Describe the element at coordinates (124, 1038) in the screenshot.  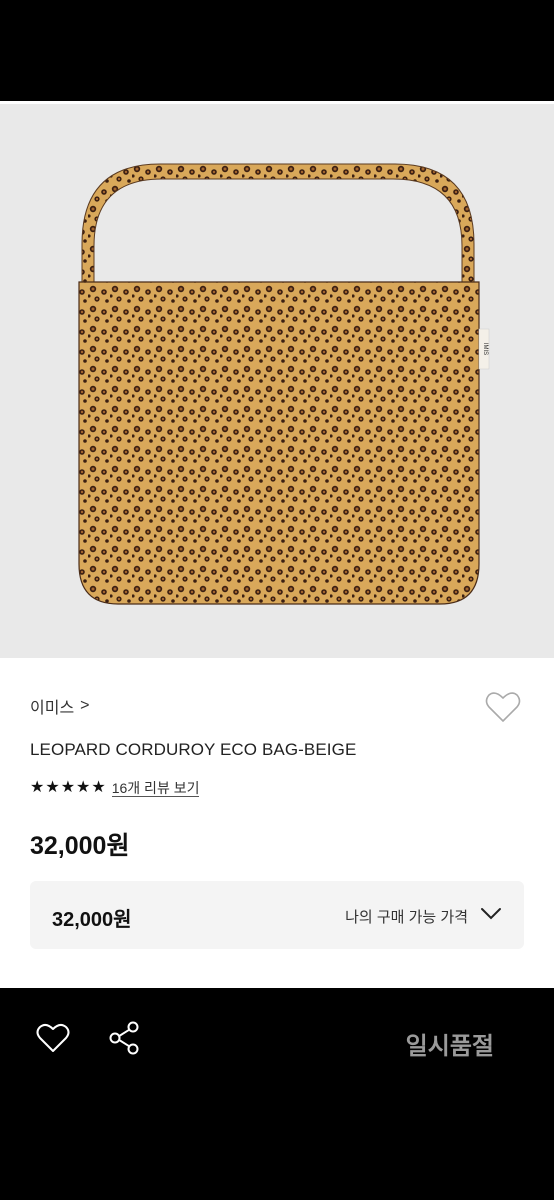
I see `share-icon` at that location.